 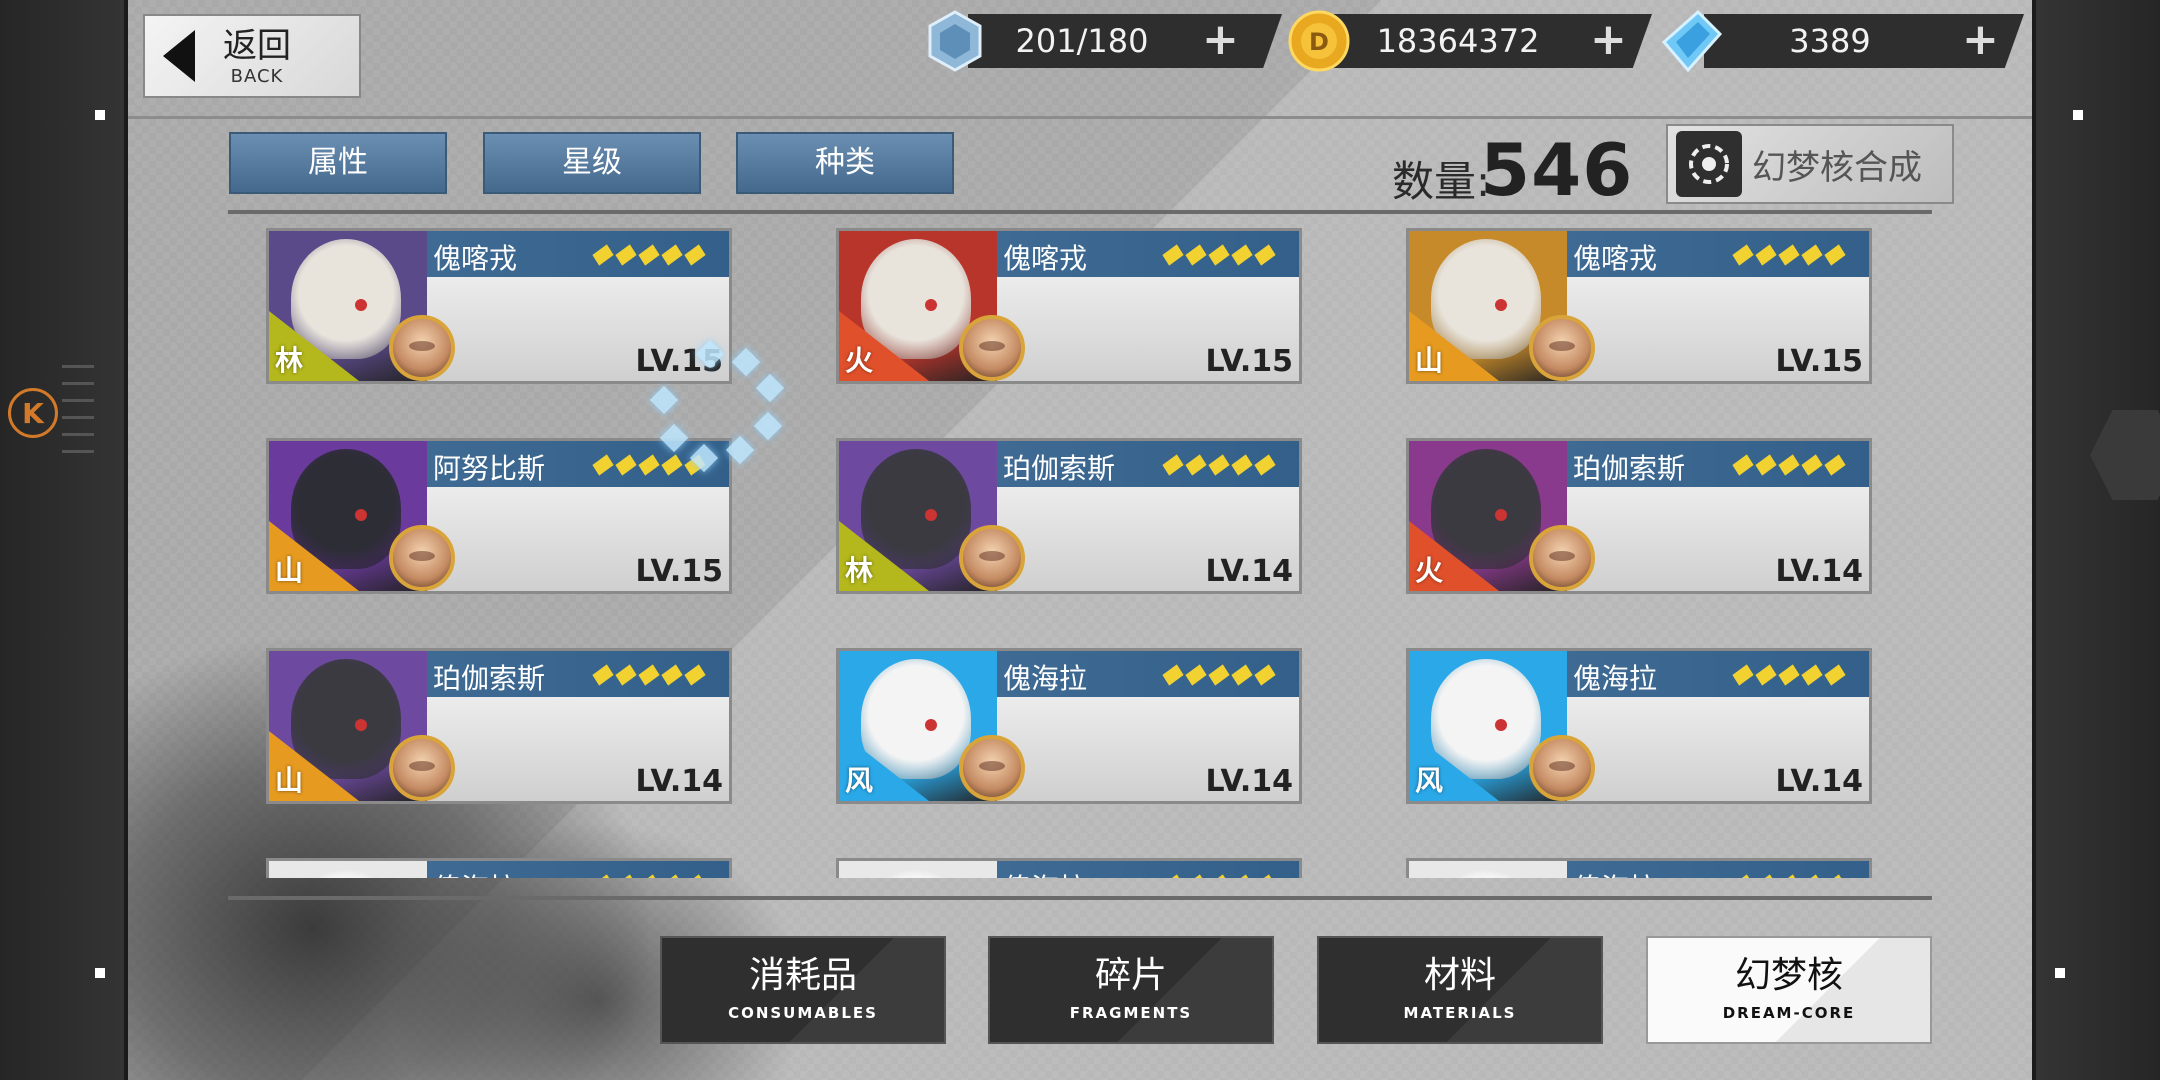 I want to click on grid-bottom-divider, so click(x=1080, y=898).